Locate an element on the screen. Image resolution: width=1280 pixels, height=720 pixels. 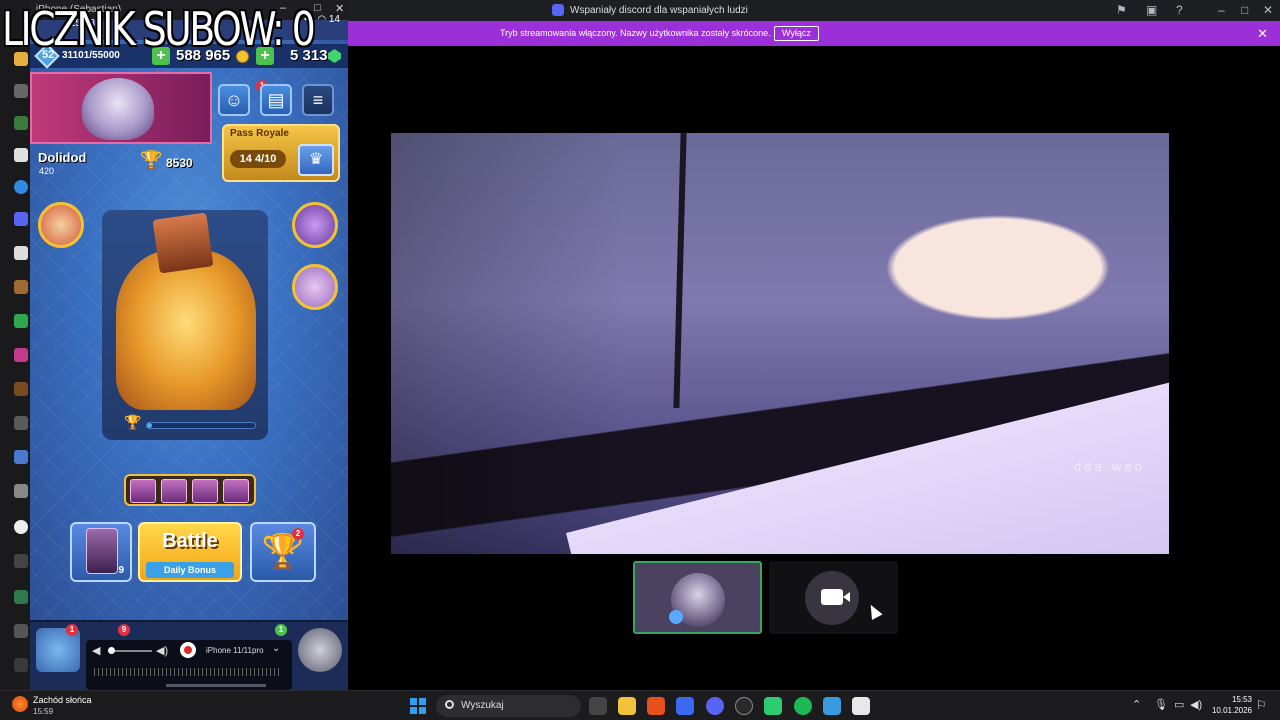
arc-browser-icon is located at coordinates (685, 706).